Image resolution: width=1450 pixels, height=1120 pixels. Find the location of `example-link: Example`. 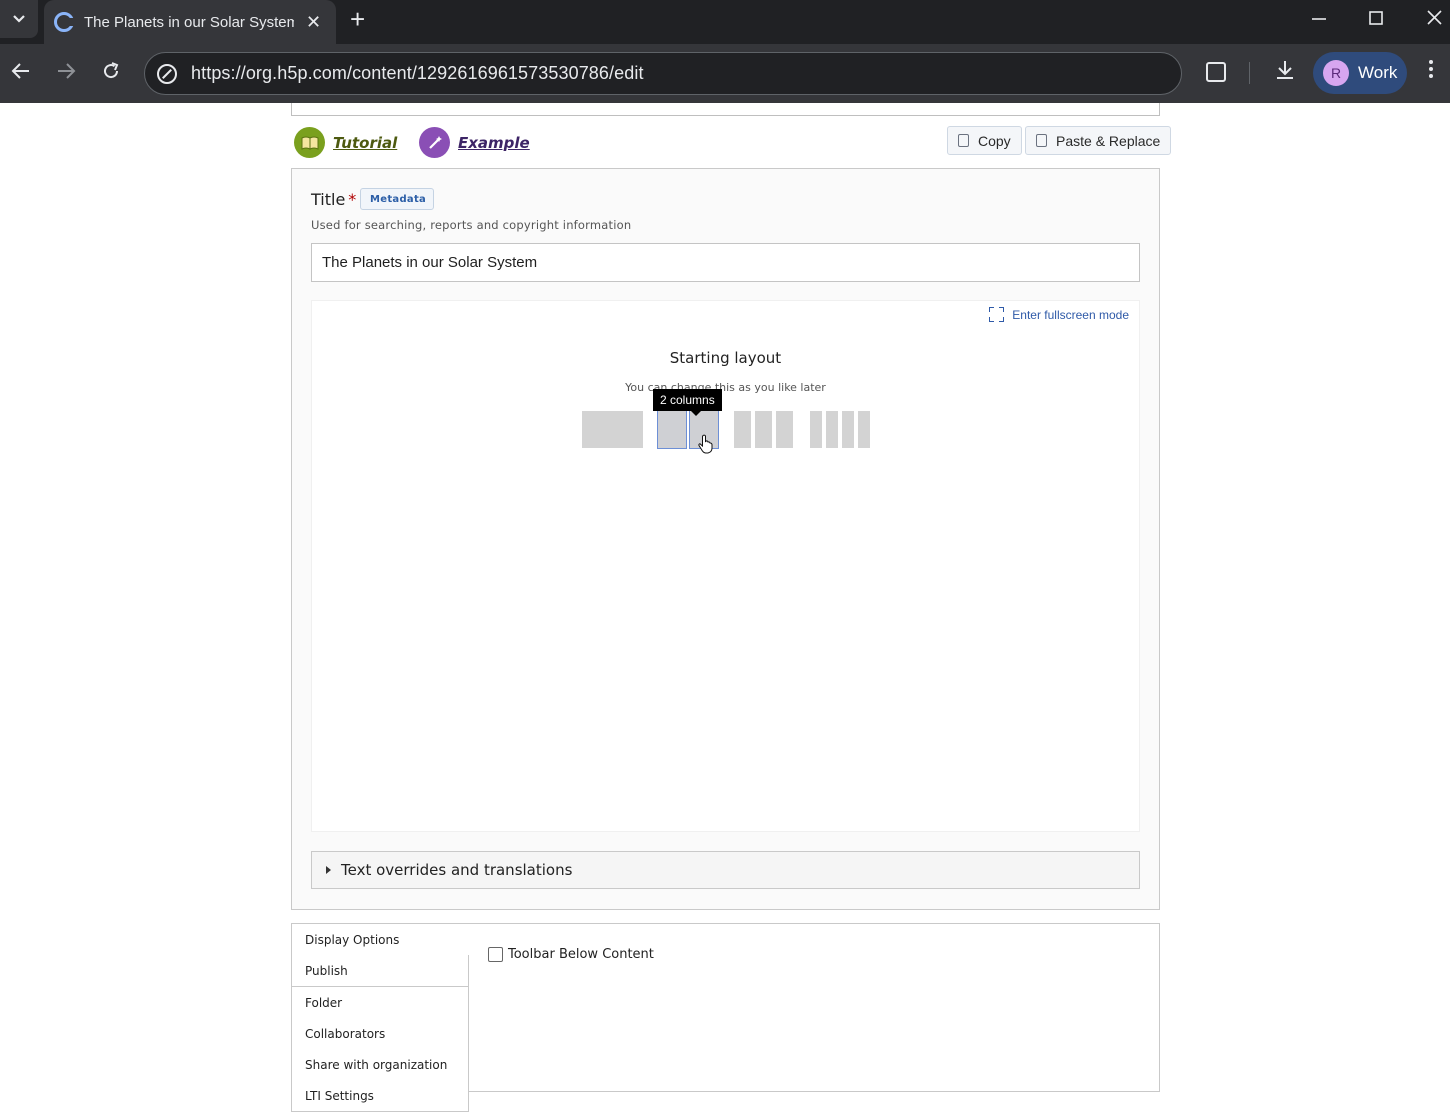

example-link: Example is located at coordinates (474, 142).